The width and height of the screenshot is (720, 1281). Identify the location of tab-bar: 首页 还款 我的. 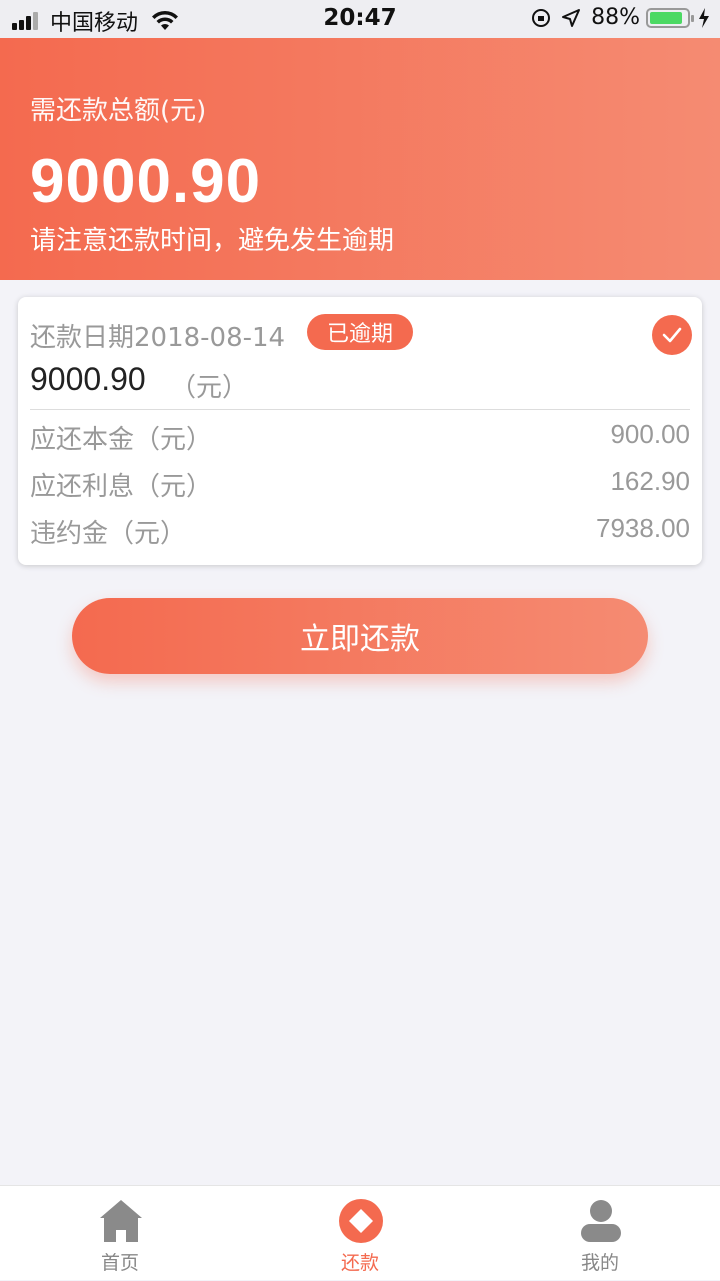
(360, 1232).